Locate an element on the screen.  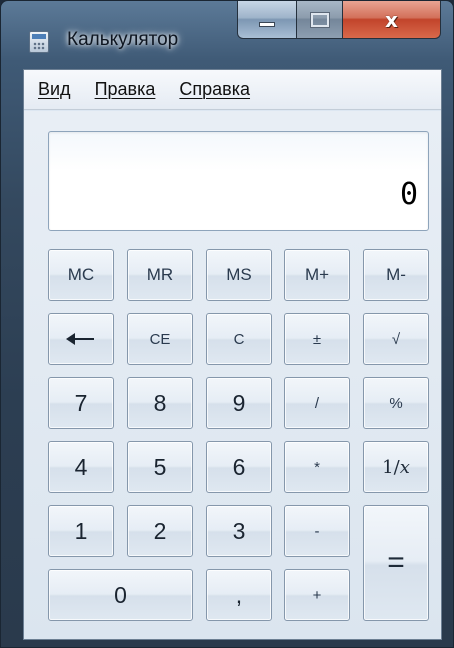
display-value: 0 is located at coordinates (408, 194).